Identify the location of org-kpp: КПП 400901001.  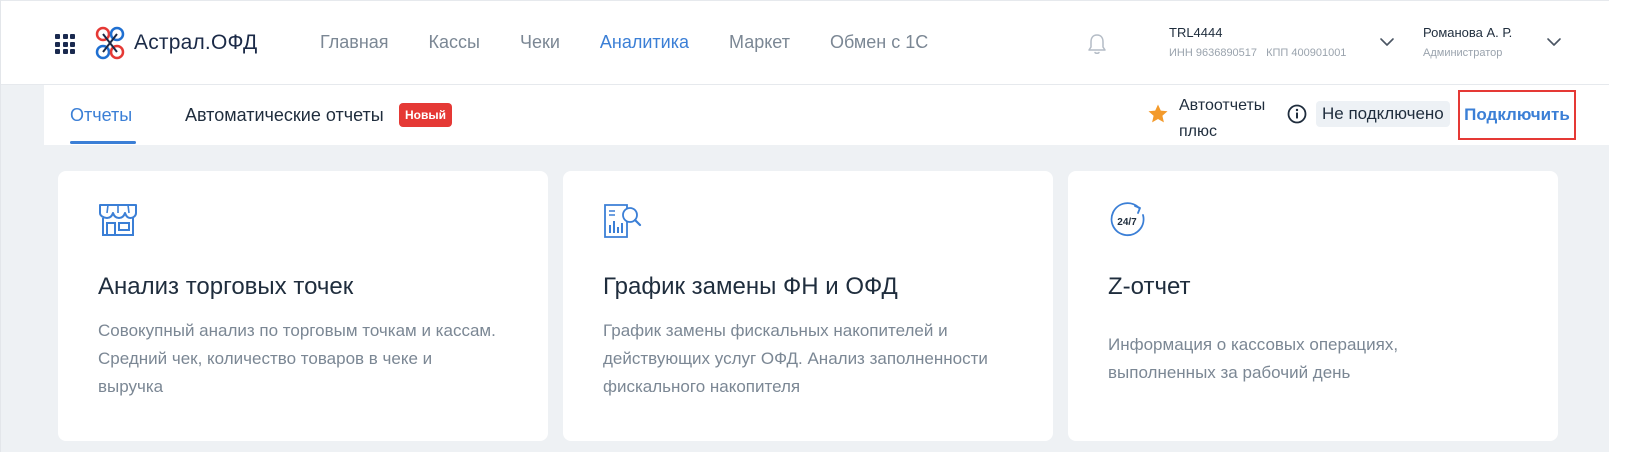
(1306, 53).